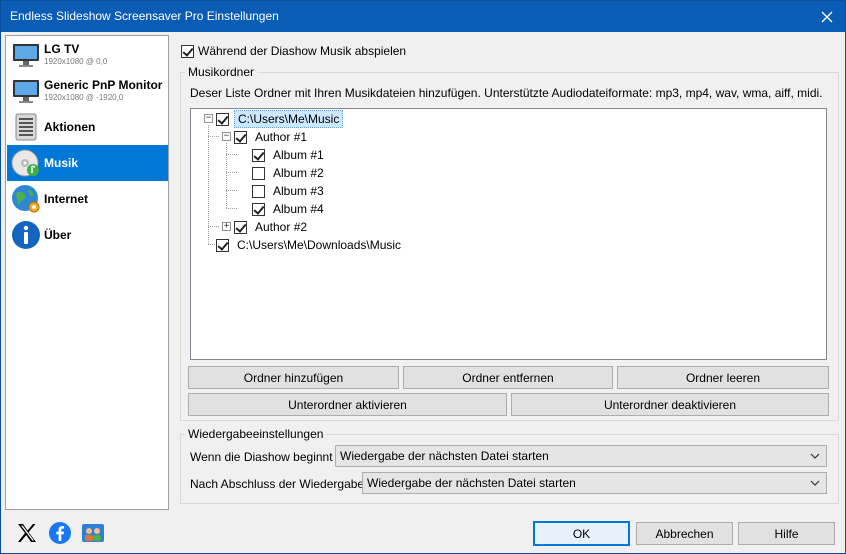  I want to click on tree-node-album-4: Album #4, so click(289, 209).